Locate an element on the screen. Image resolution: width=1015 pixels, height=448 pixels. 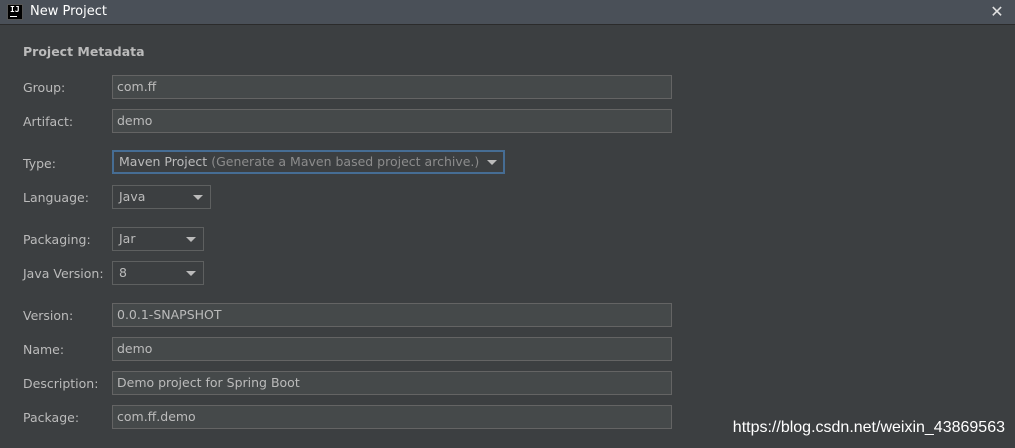
description-field: Demo project for Spring Boot is located at coordinates (392, 383).